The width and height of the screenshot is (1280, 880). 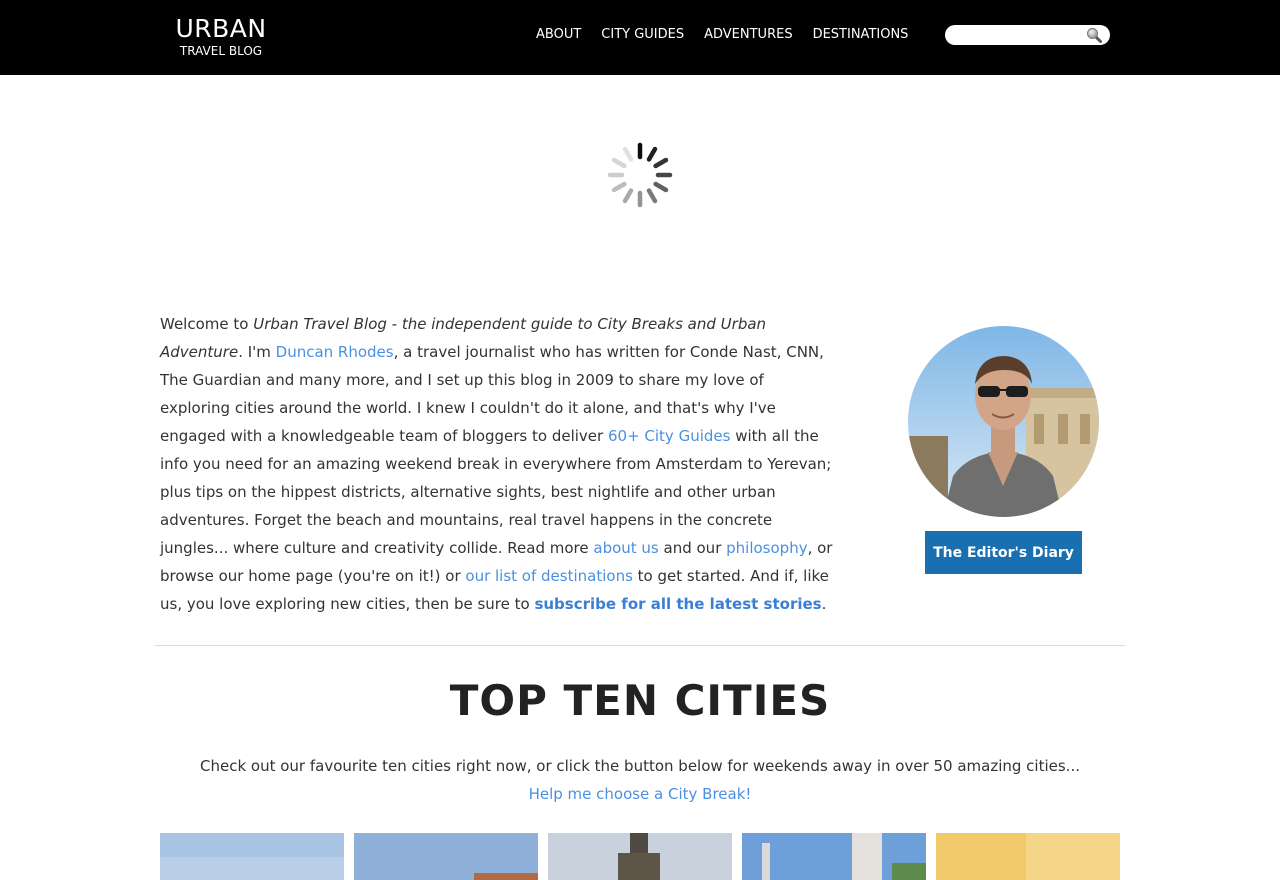 What do you see at coordinates (861, 35) in the screenshot?
I see `nav-destinations: DESTINATIONS` at bounding box center [861, 35].